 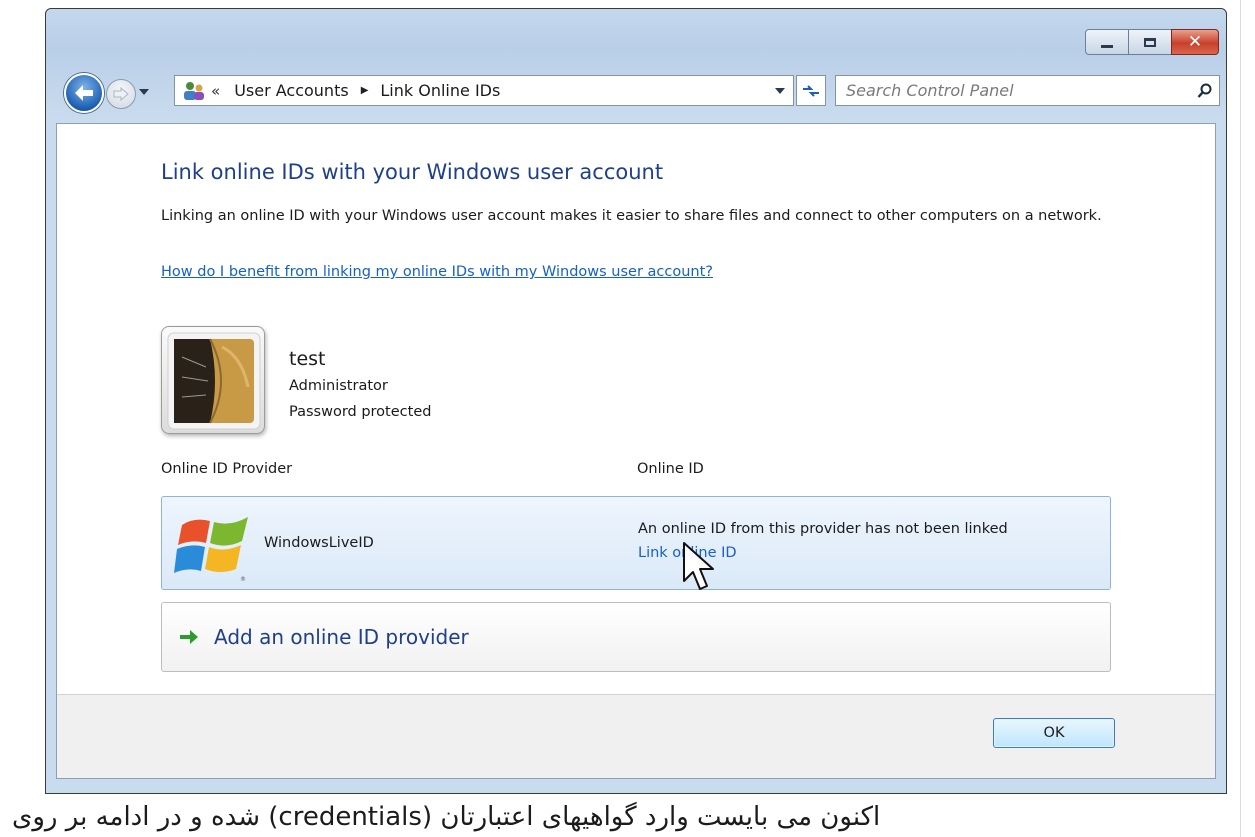 I want to click on breadcrumb-user-accounts: User Accounts, so click(x=291, y=90).